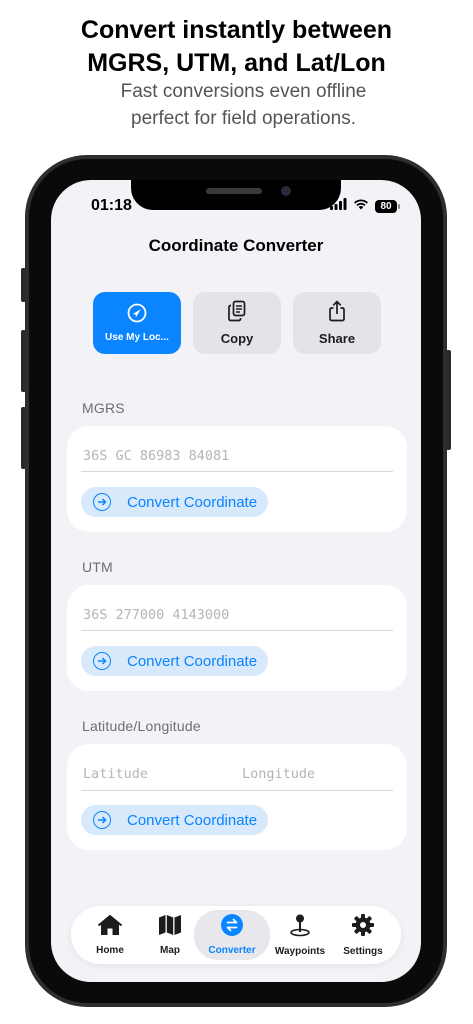 This screenshot has height=1024, width=473. I want to click on tab-settings: Settings, so click(363, 935).